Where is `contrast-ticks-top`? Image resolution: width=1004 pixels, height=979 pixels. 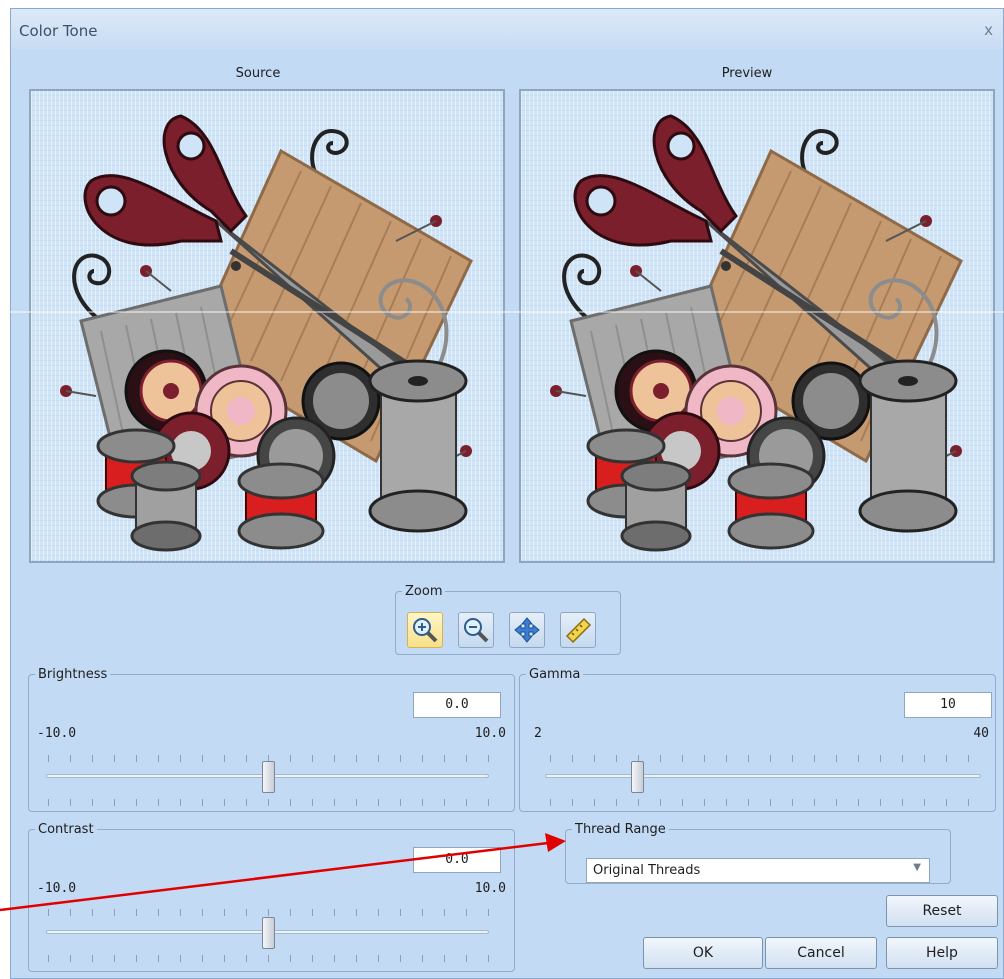
contrast-ticks-top is located at coordinates (272, 912).